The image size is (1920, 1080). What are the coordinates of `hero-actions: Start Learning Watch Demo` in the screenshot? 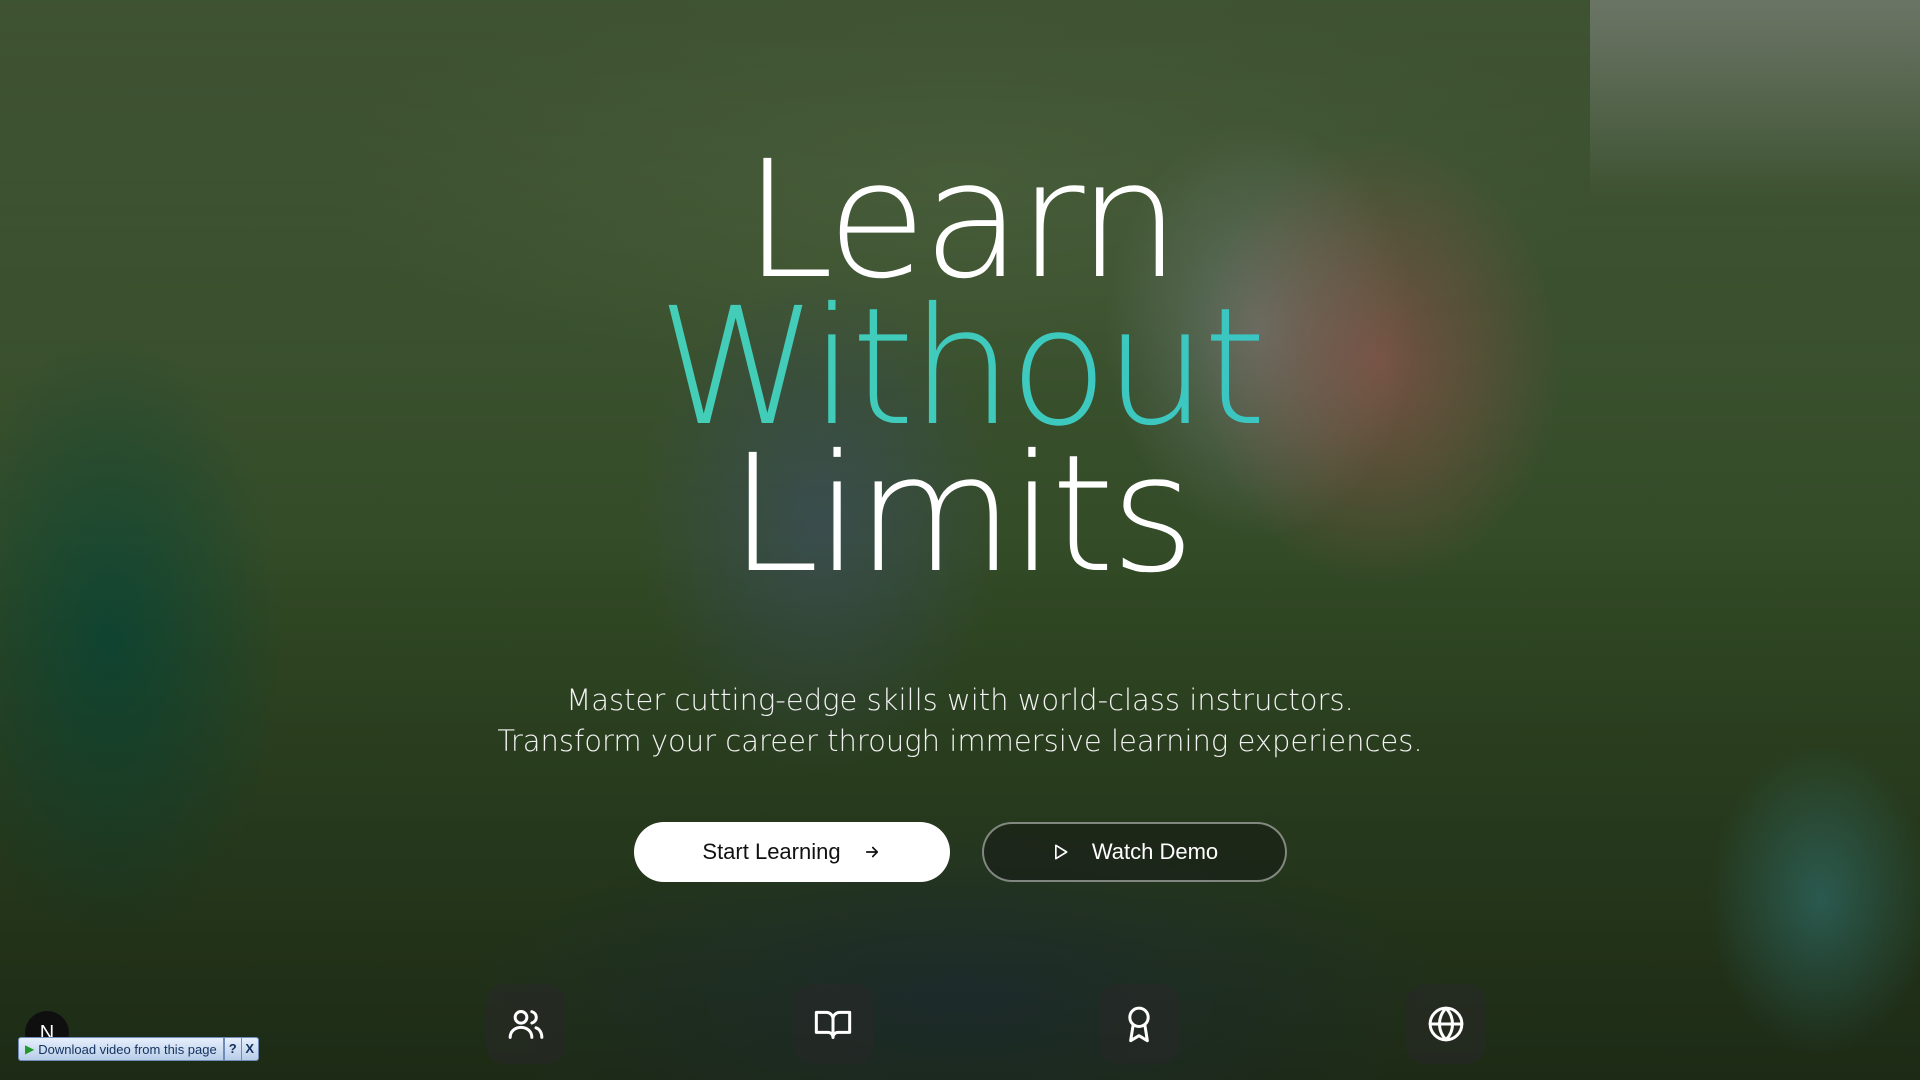 It's located at (960, 852).